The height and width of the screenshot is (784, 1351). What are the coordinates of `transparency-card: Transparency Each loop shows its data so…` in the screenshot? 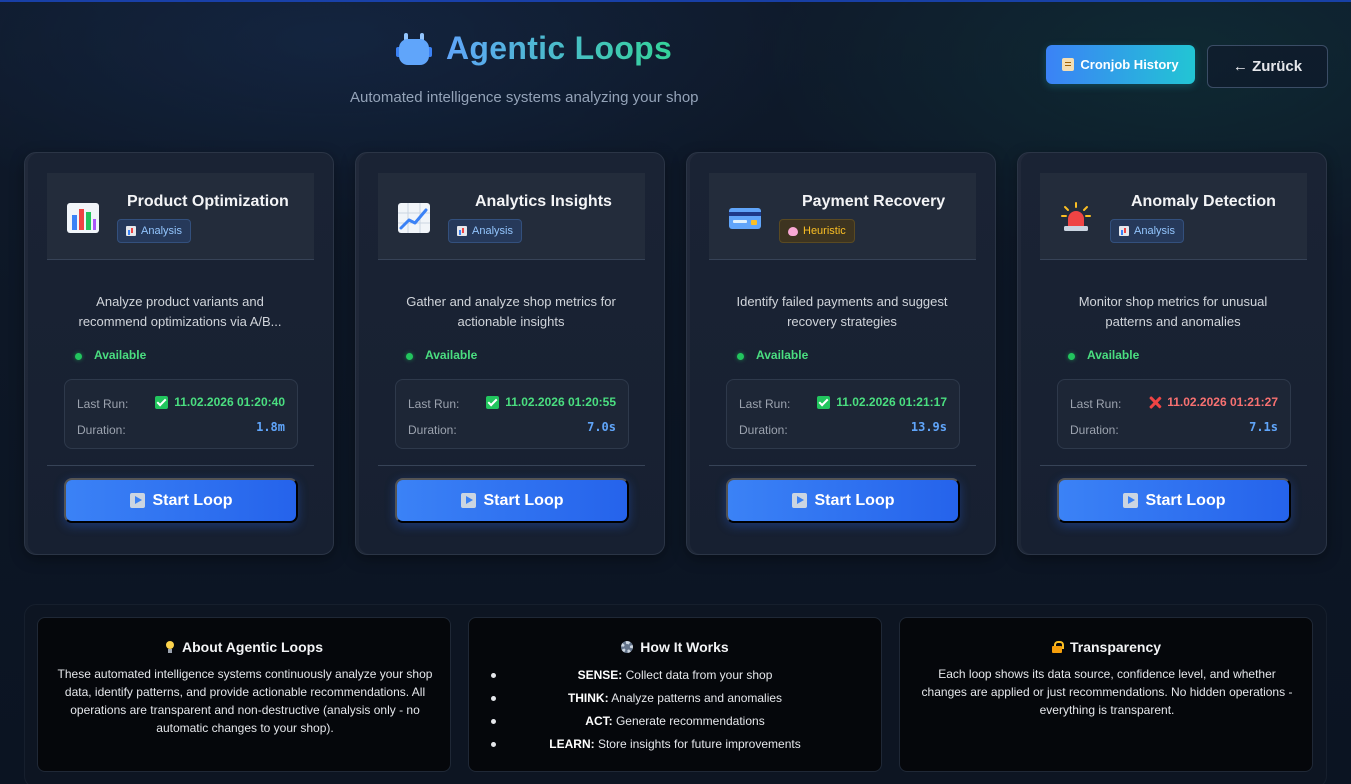 It's located at (1106, 694).